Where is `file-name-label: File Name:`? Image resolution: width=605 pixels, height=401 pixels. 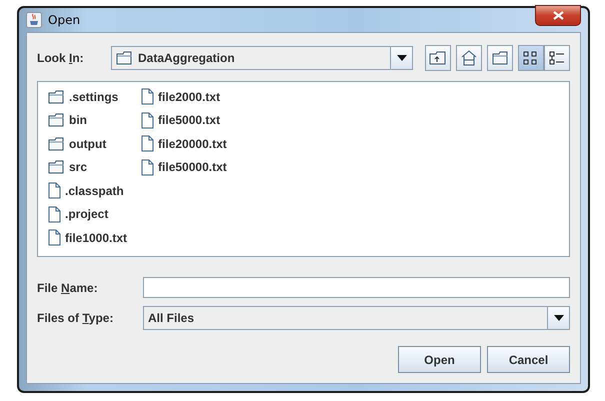
file-name-label: File Name: is located at coordinates (68, 287).